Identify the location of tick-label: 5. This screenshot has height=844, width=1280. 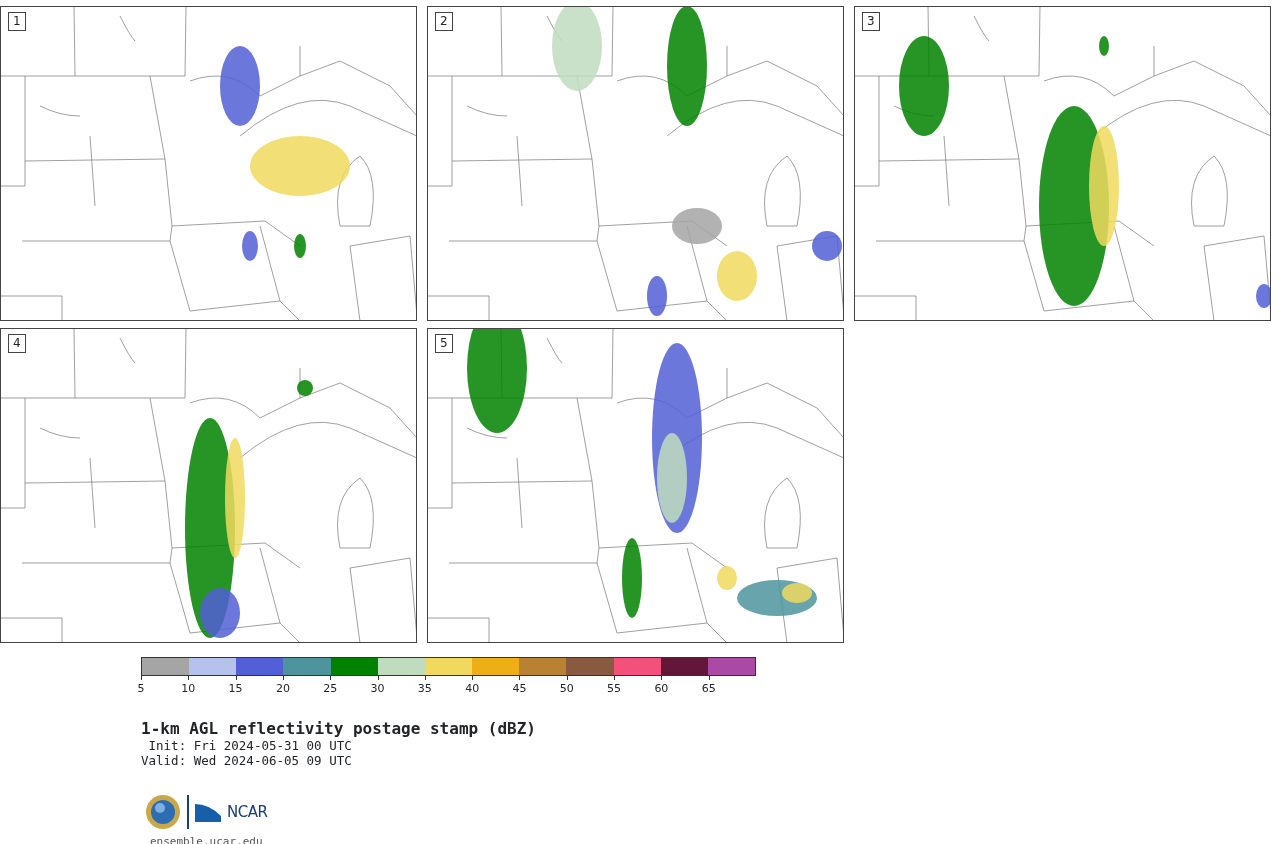
(141, 689).